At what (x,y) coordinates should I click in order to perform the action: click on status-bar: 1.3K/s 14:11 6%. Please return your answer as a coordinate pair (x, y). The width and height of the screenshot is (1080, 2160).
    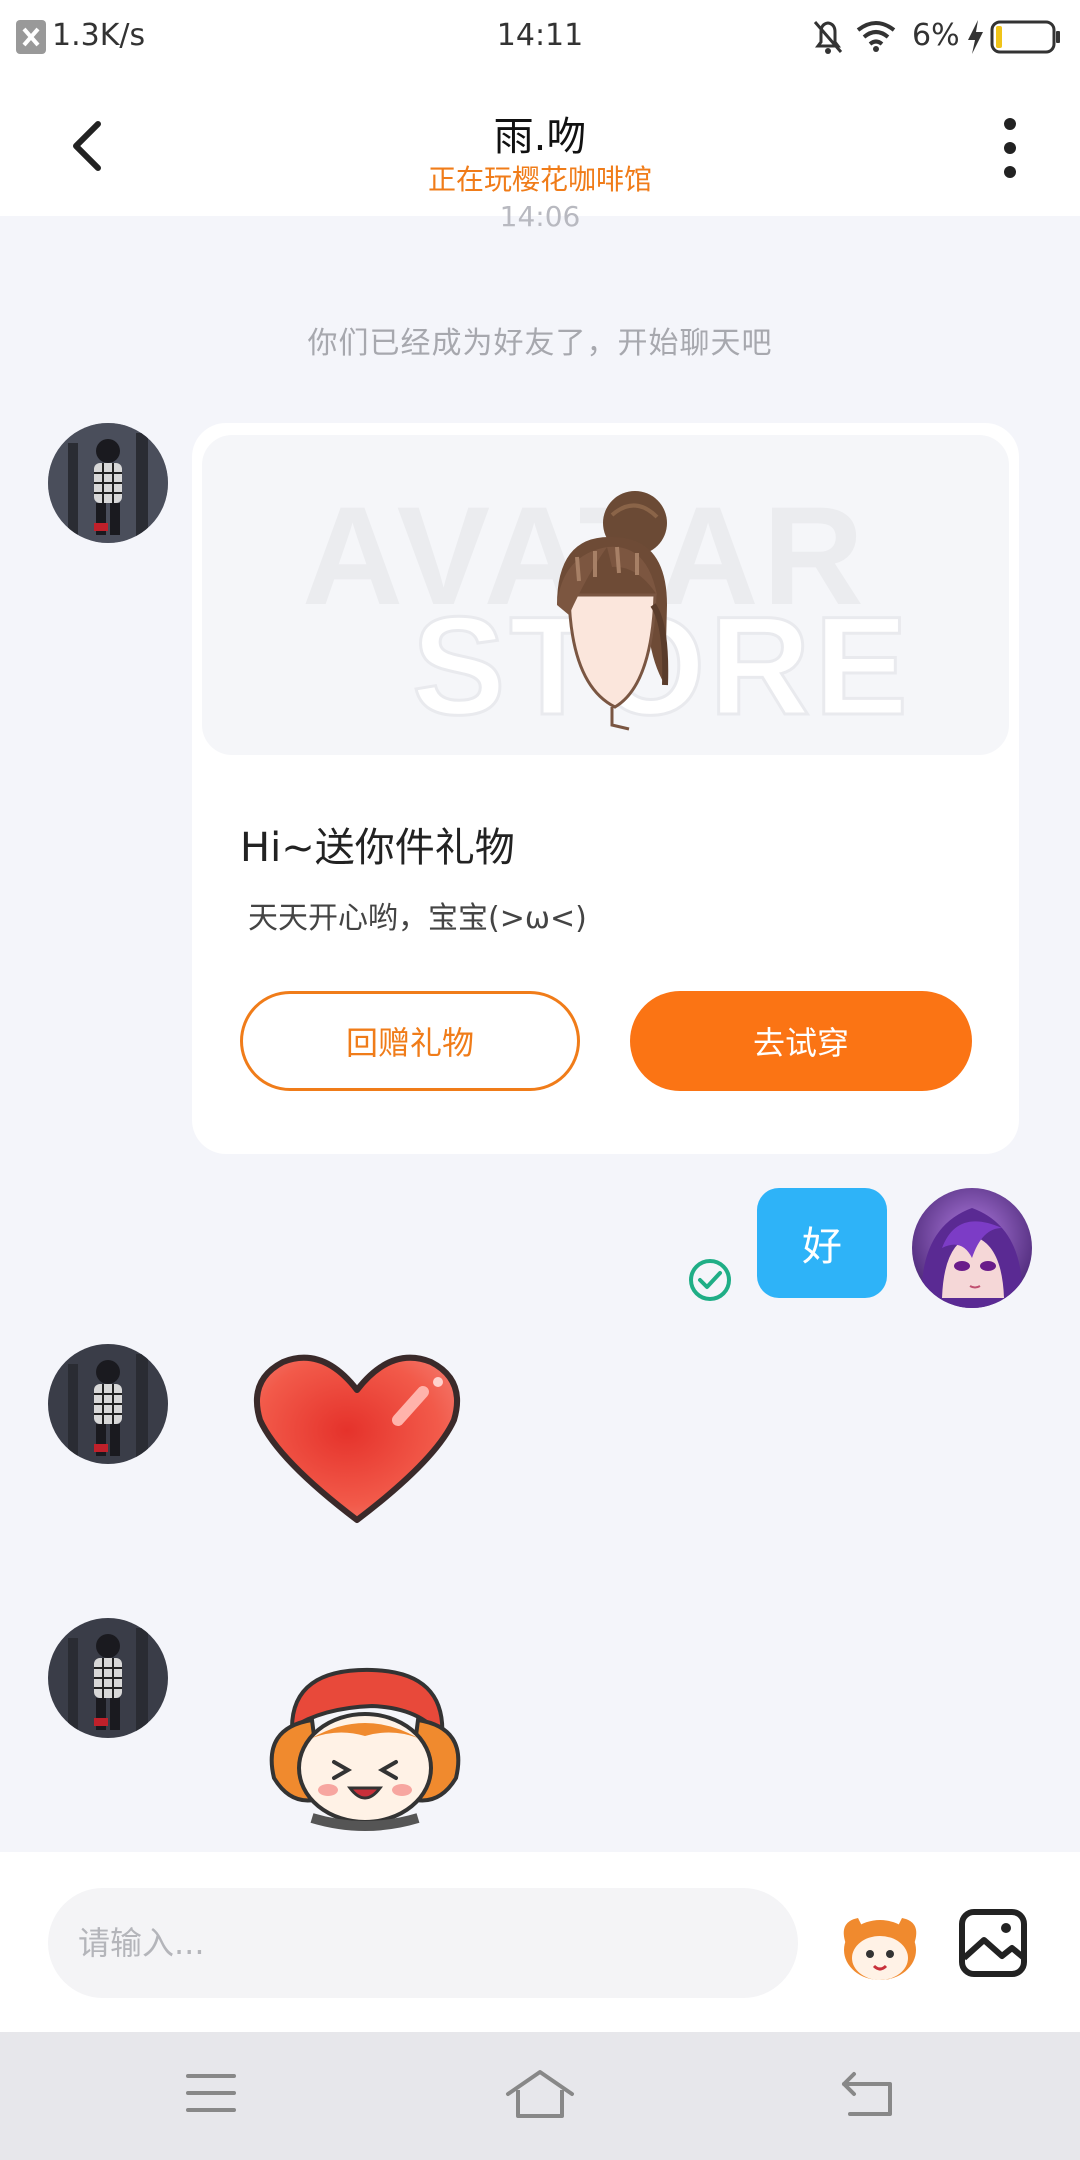
    Looking at the image, I should click on (540, 38).